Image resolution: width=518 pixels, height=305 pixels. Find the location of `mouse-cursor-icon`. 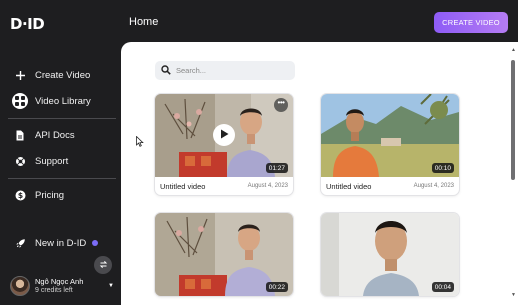

mouse-cursor-icon is located at coordinates (140, 143).